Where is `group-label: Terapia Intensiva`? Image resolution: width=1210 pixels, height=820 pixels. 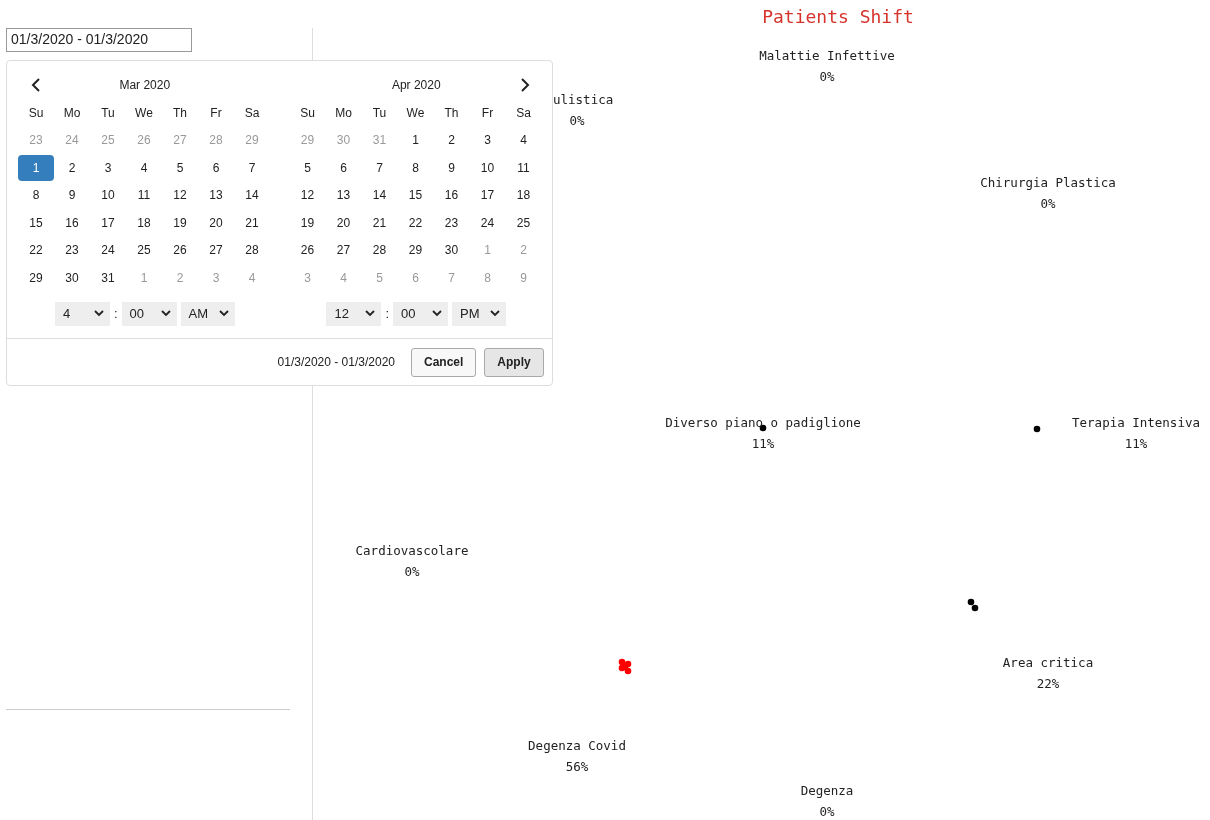
group-label: Terapia Intensiva is located at coordinates (1136, 422).